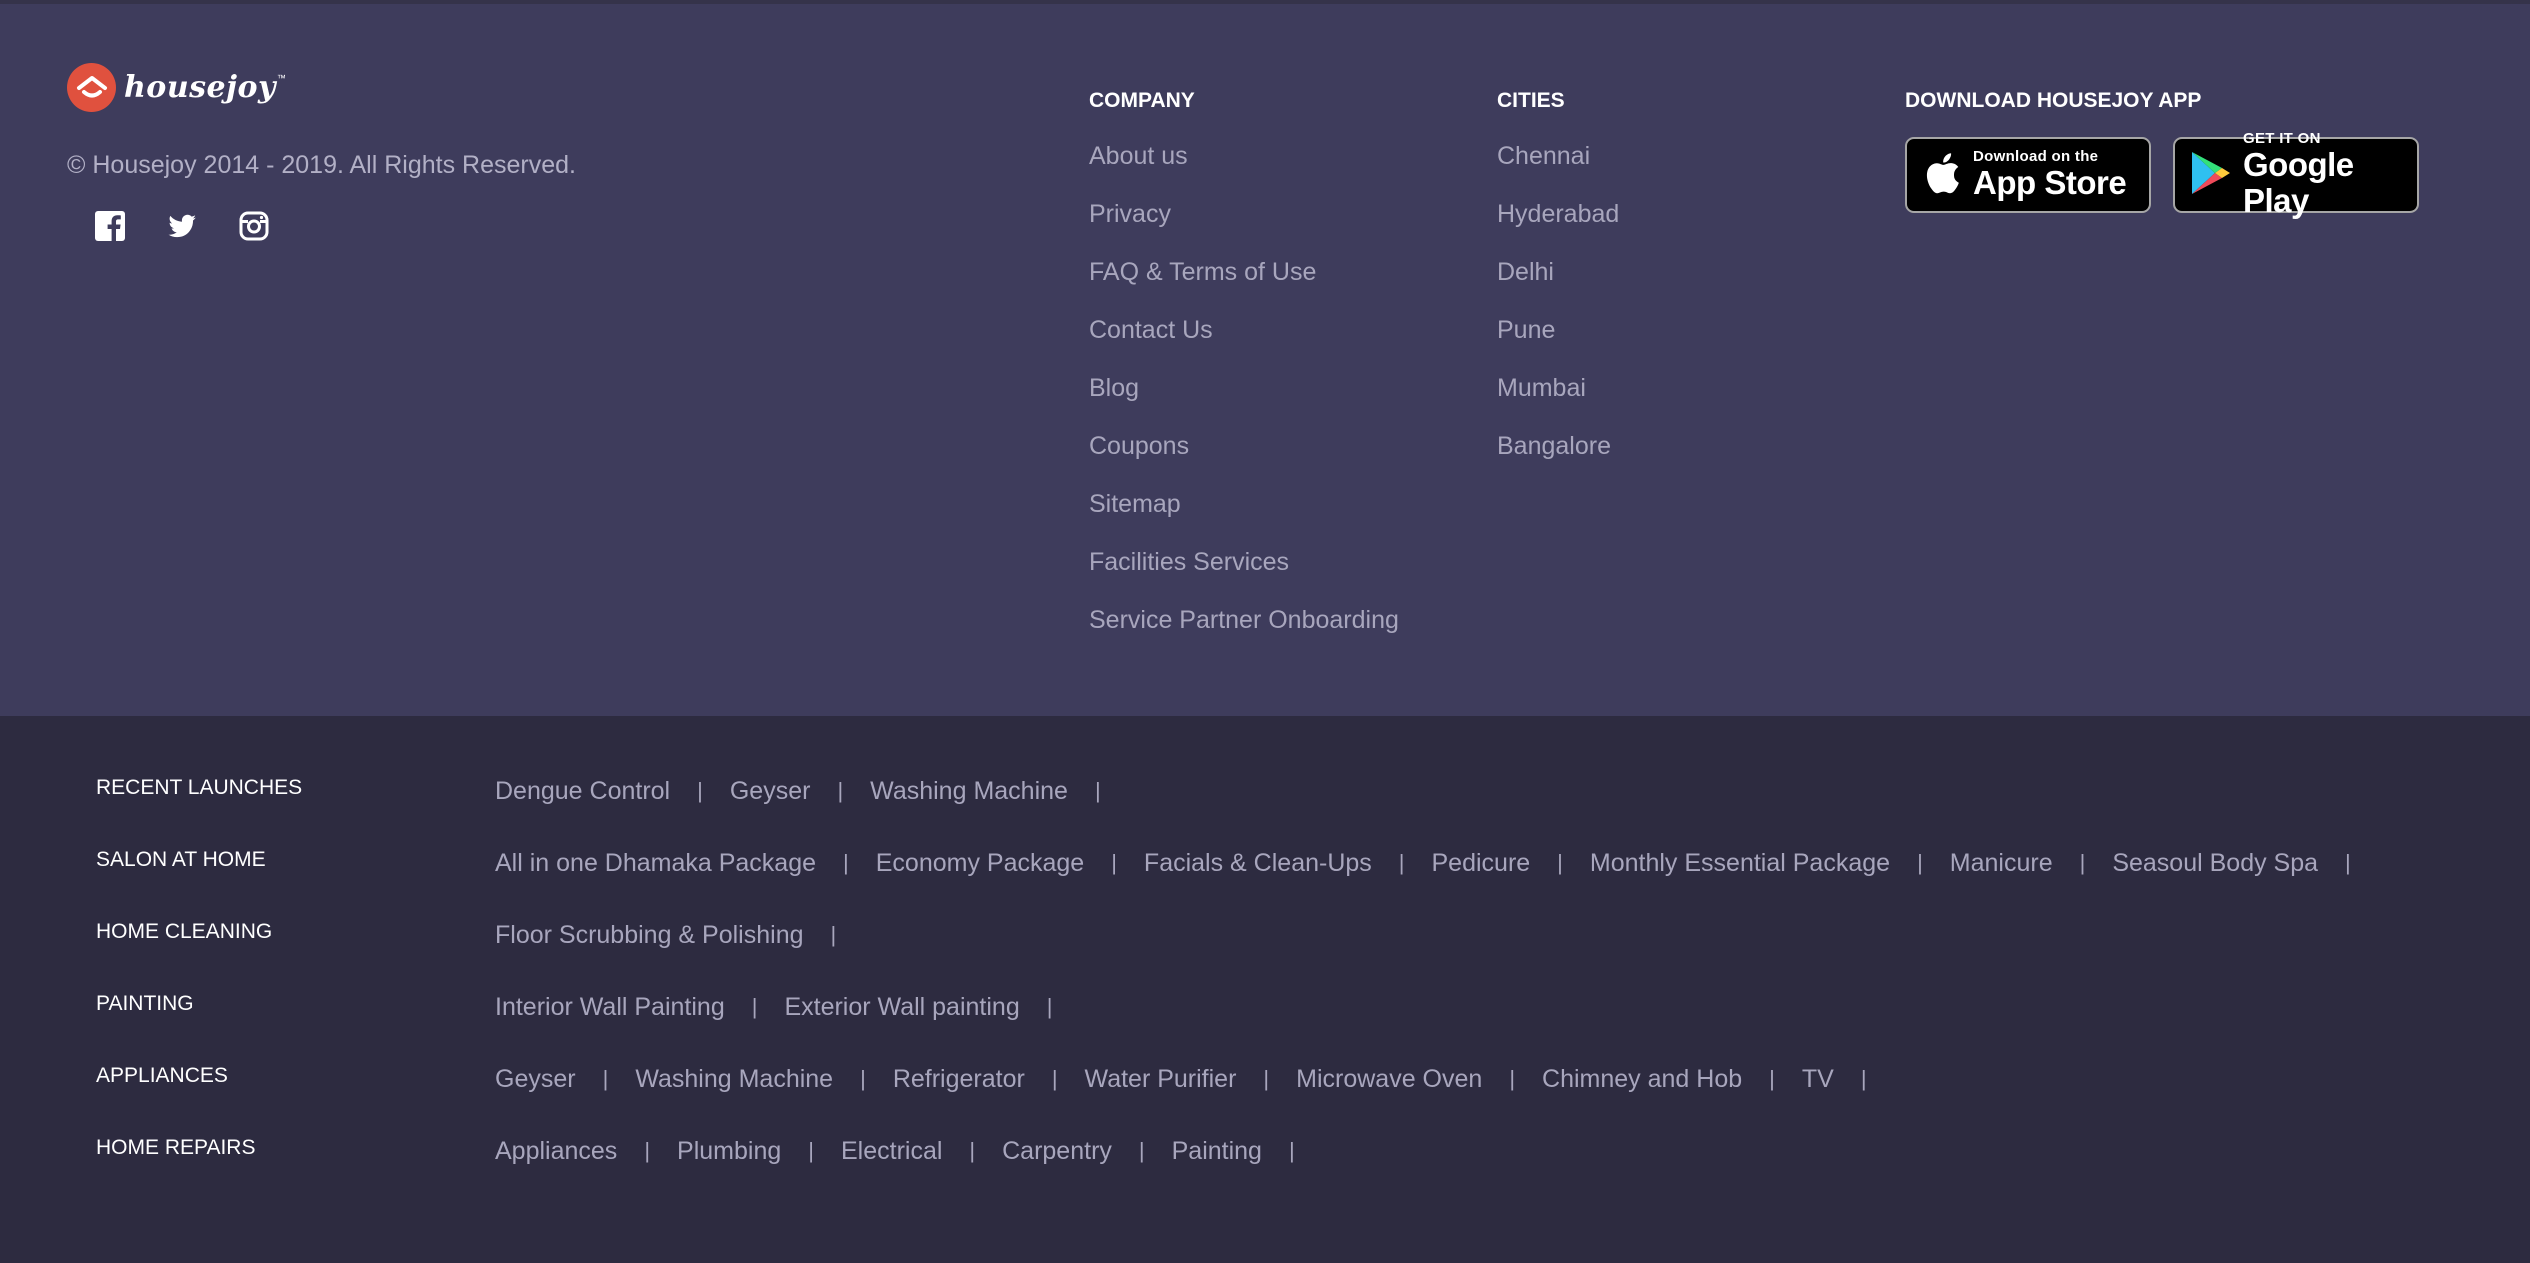  What do you see at coordinates (1558, 402) in the screenshot?
I see `city-link-mumbai: Mumbai` at bounding box center [1558, 402].